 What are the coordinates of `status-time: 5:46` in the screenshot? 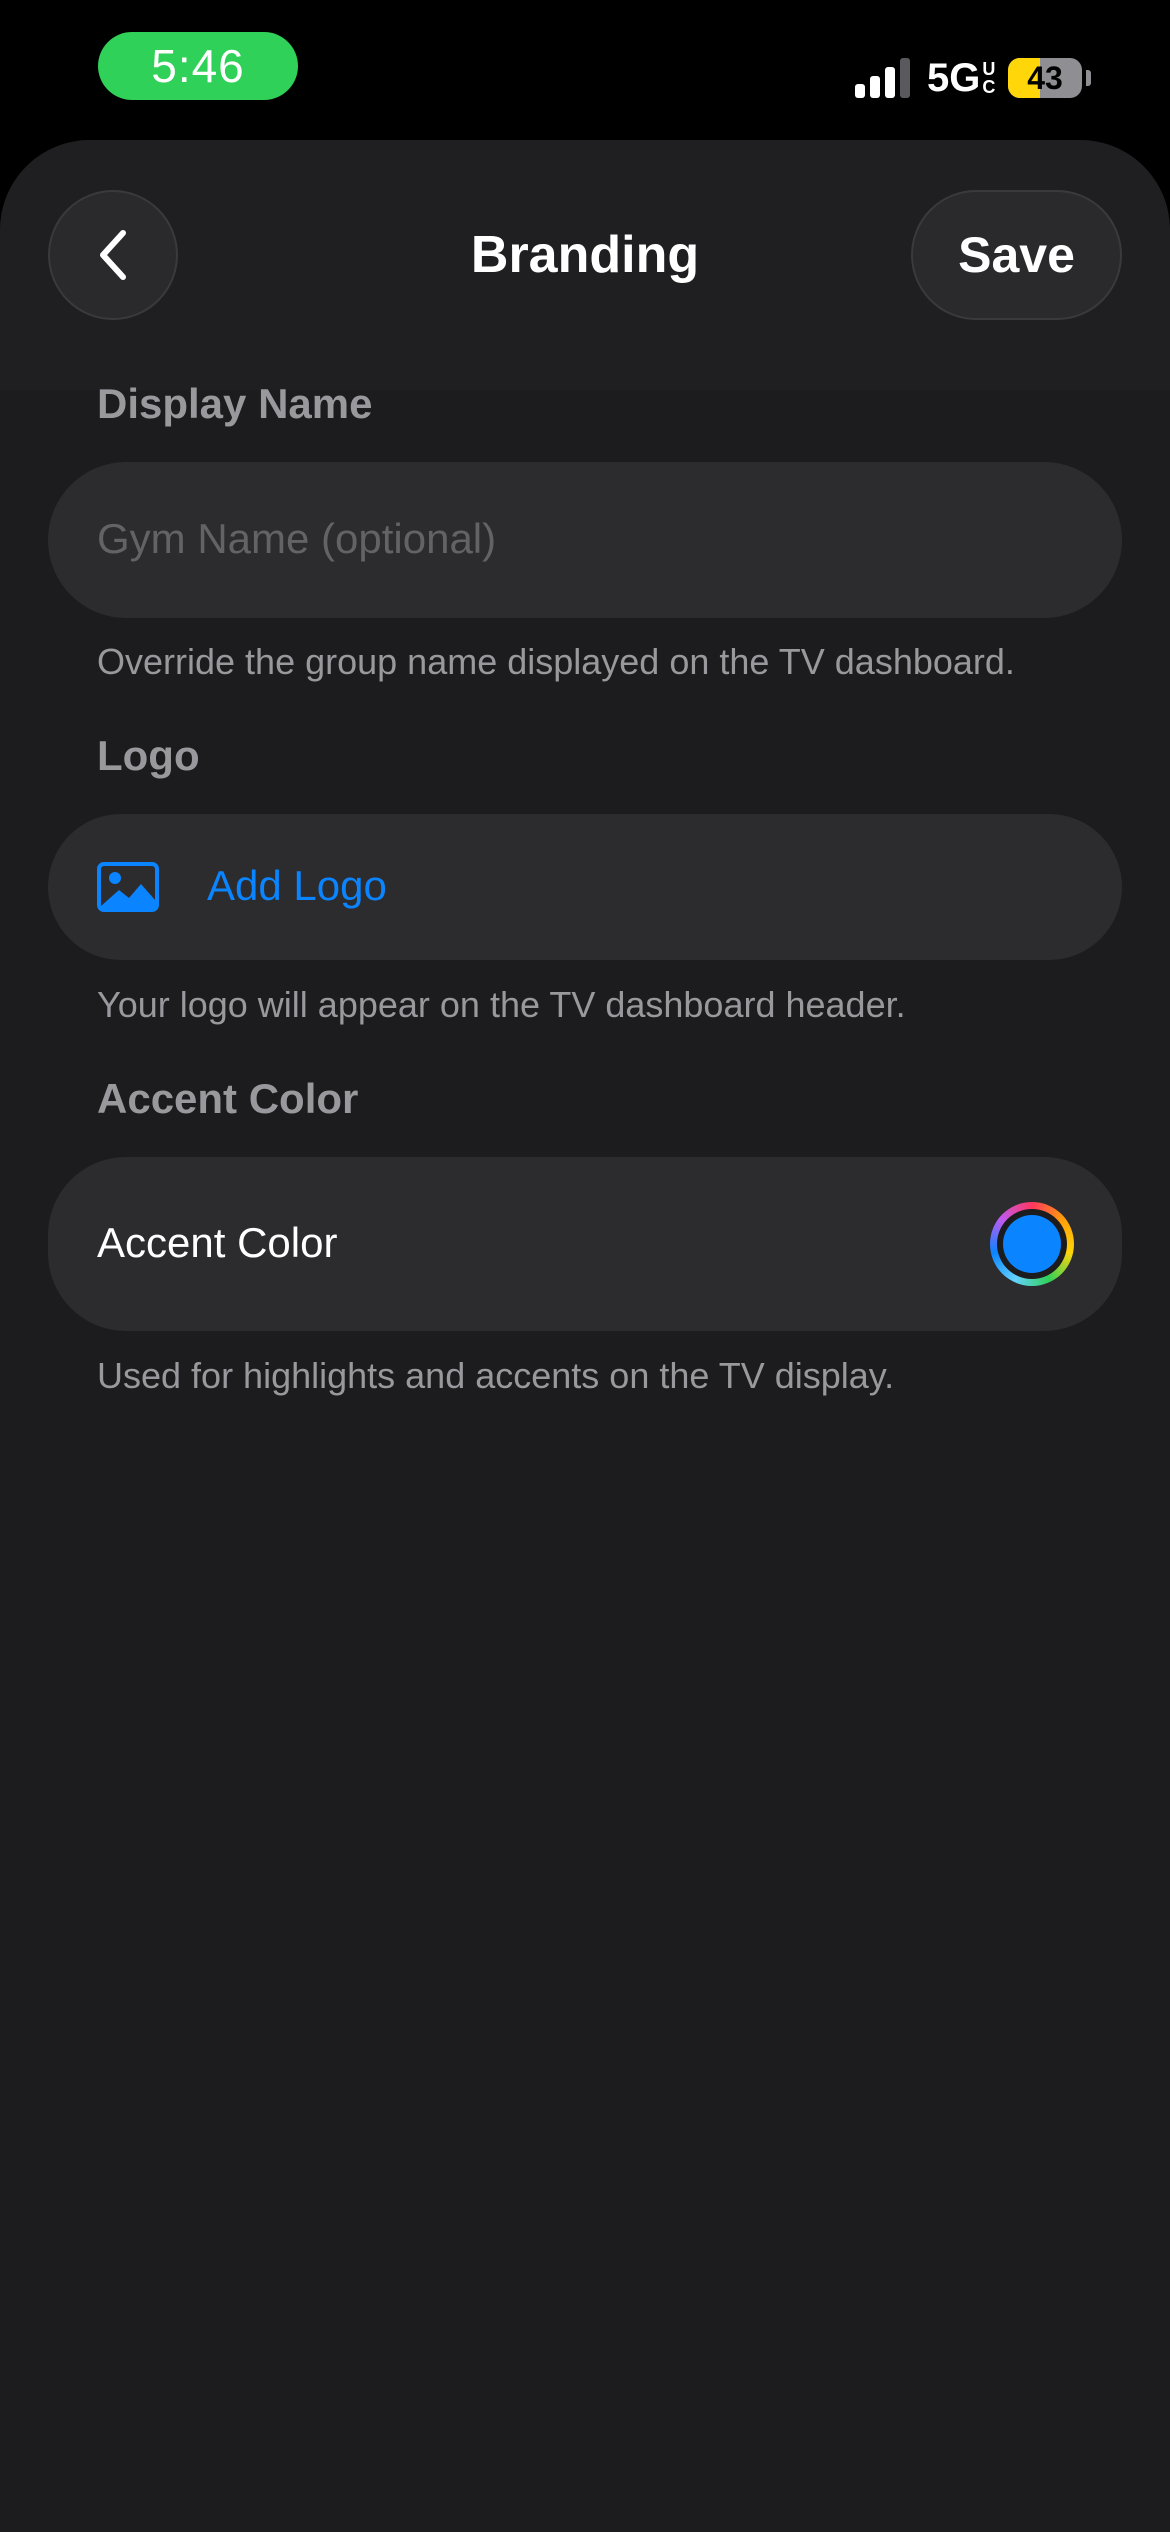 It's located at (198, 66).